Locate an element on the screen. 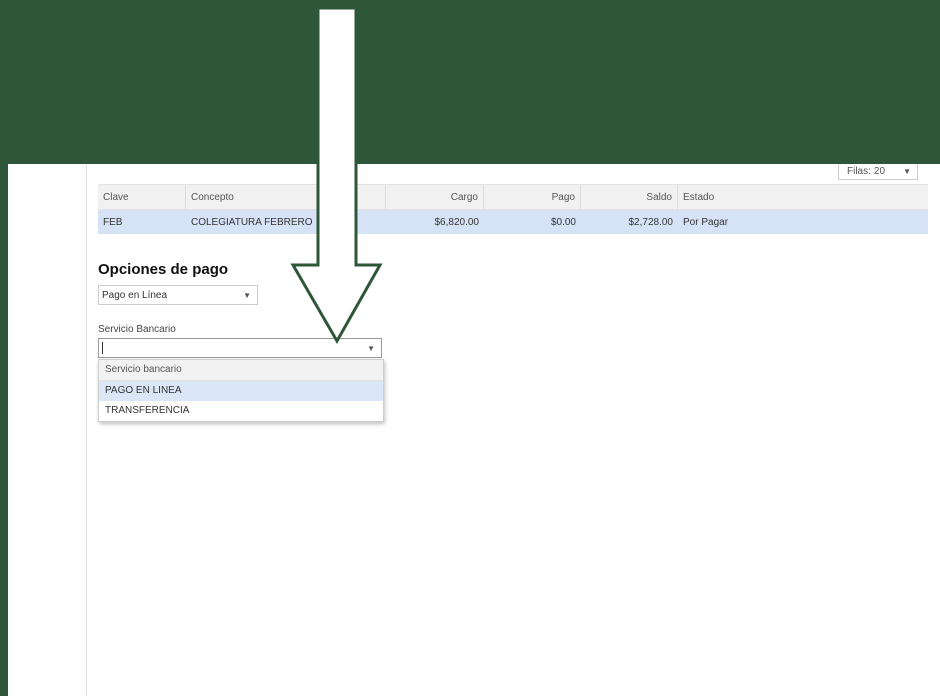  payment-method-select: Pago en Línea ▼ is located at coordinates (178, 295).